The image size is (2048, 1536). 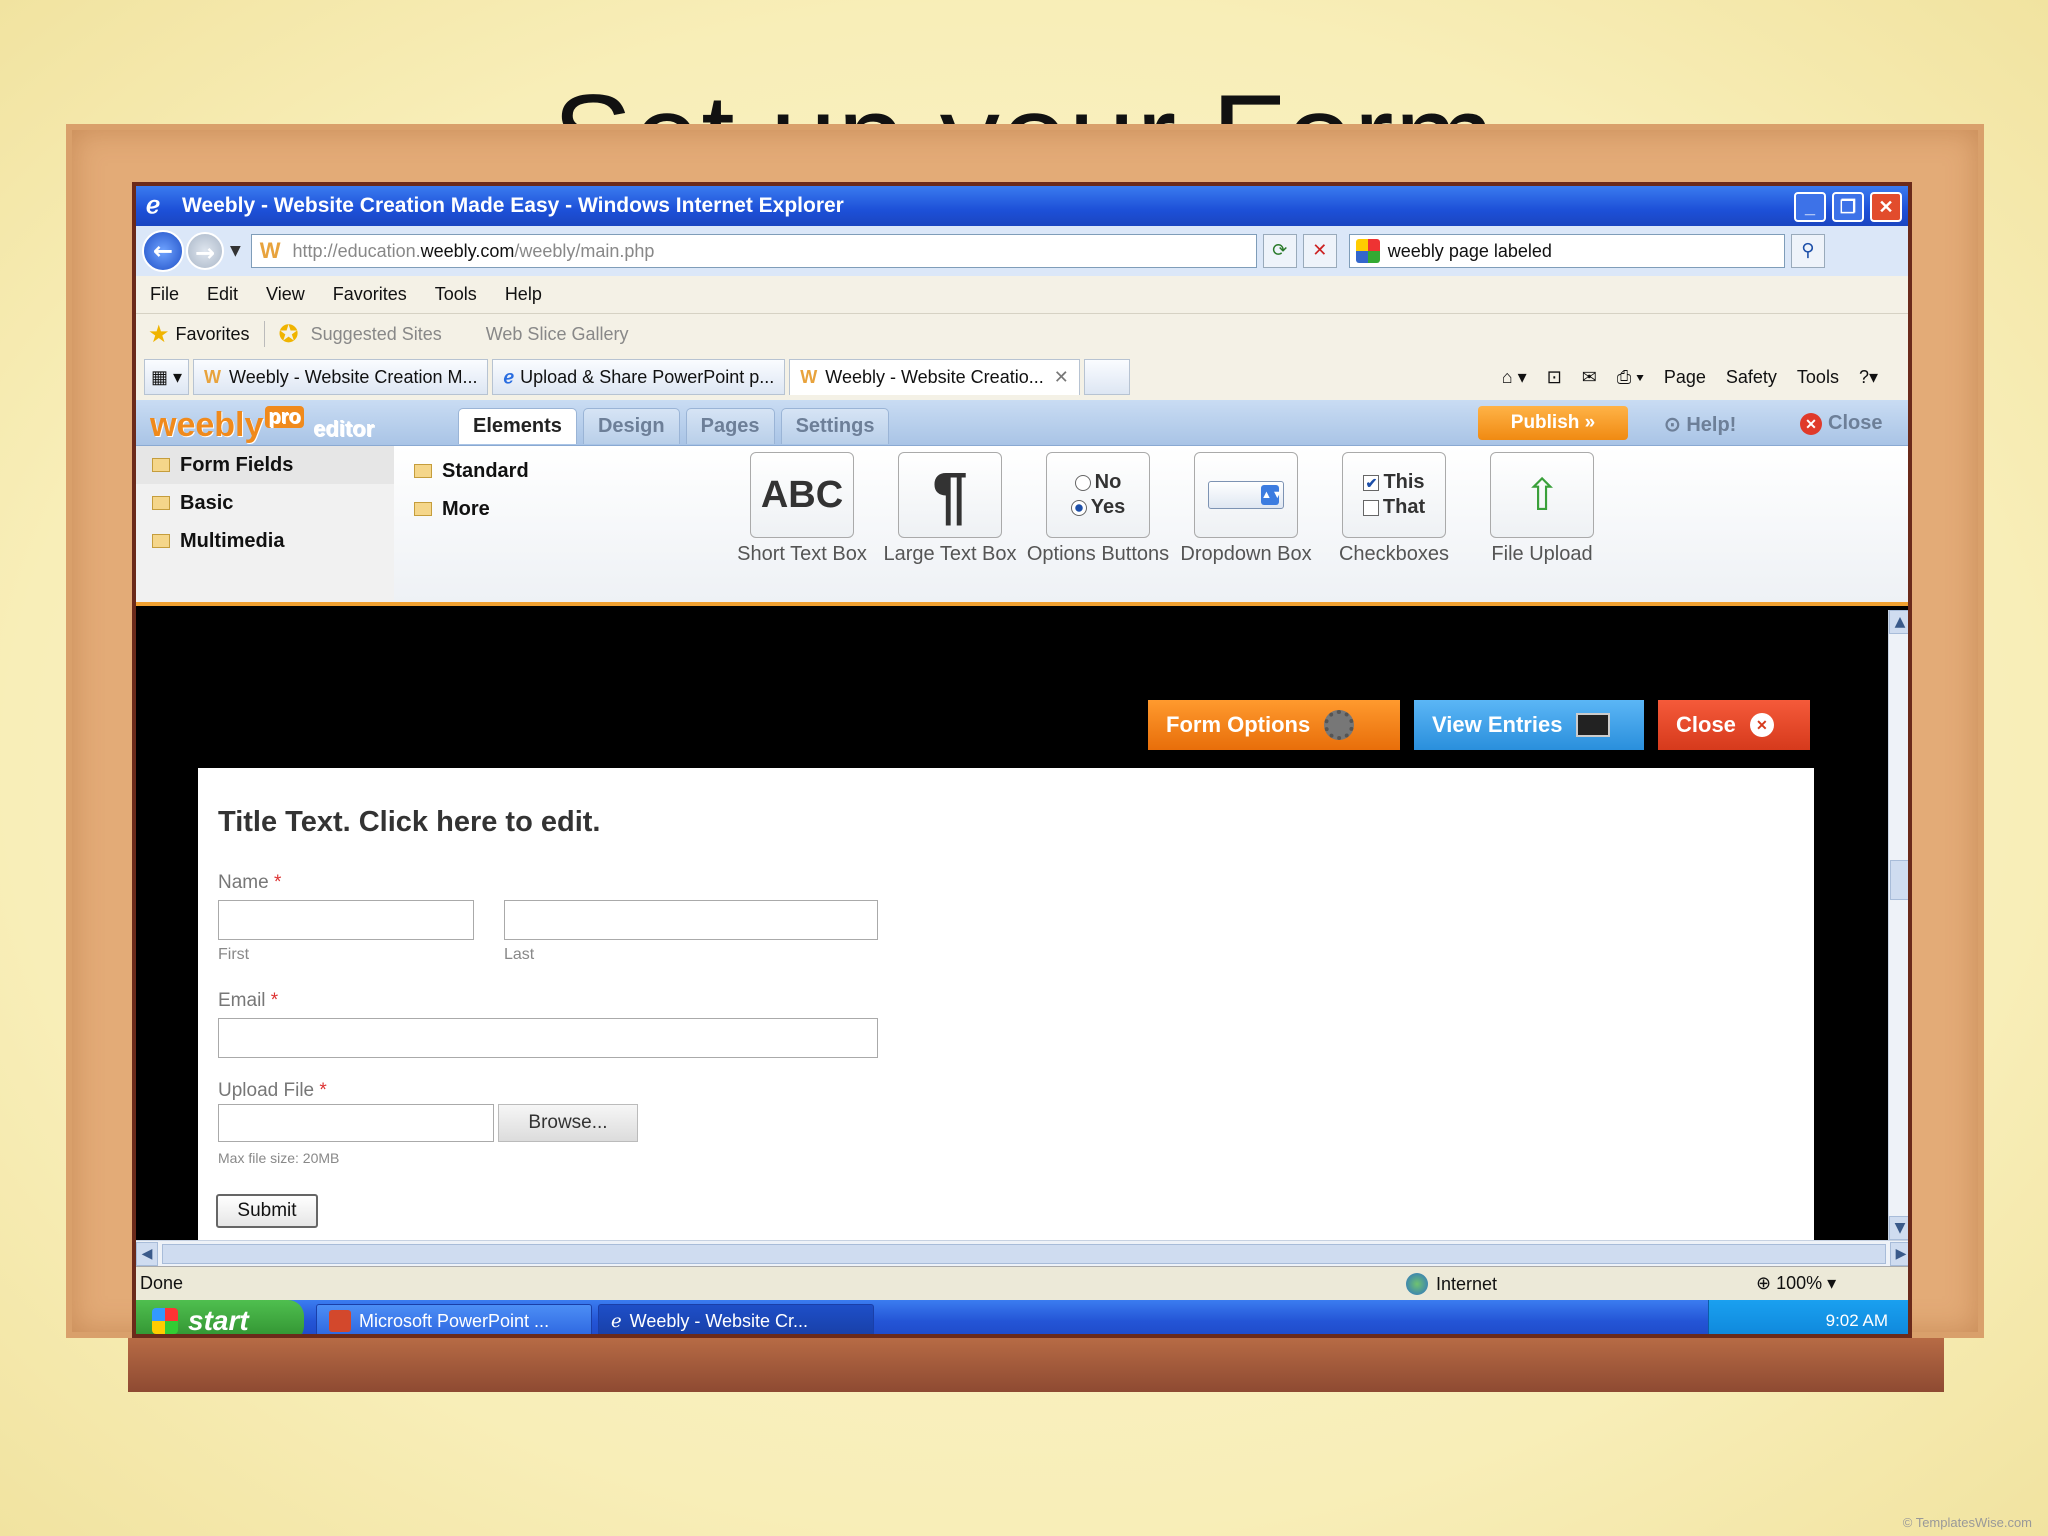 What do you see at coordinates (167, 377) in the screenshot?
I see `quick-tabs-icon: ▦ ▾` at bounding box center [167, 377].